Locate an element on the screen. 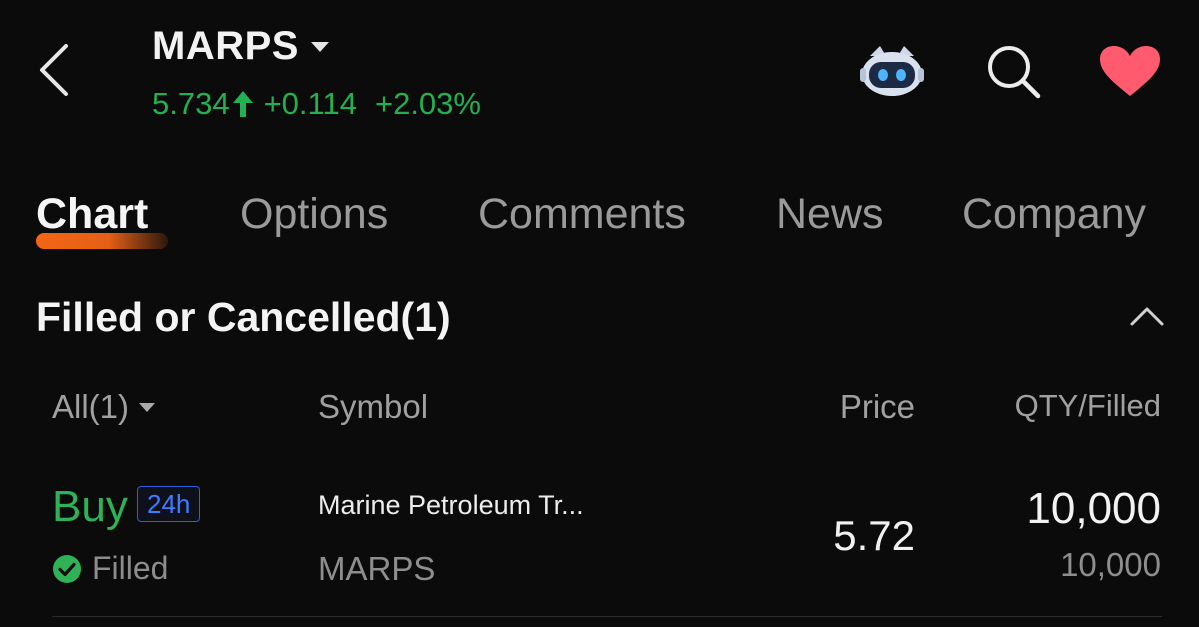  row-divider is located at coordinates (607, 616).